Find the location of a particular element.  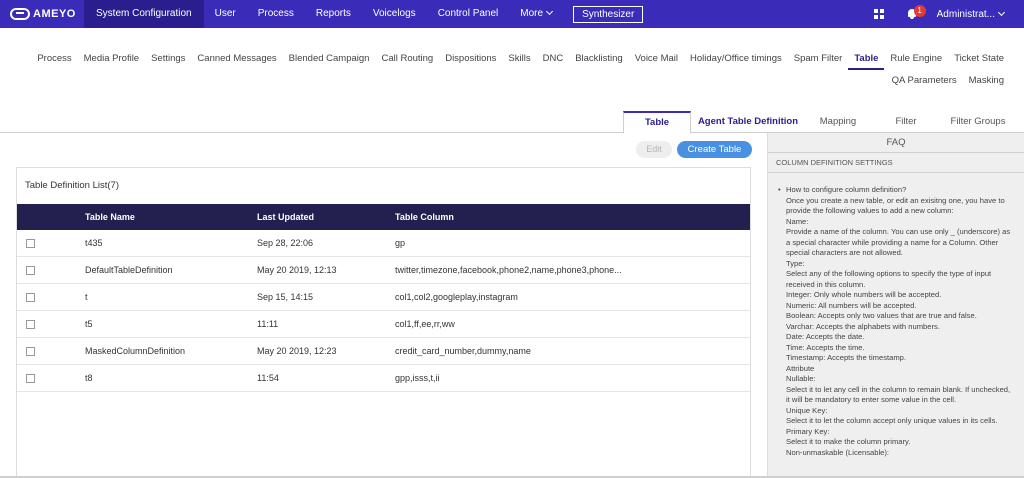

apps-grid-icon is located at coordinates (878, 14).